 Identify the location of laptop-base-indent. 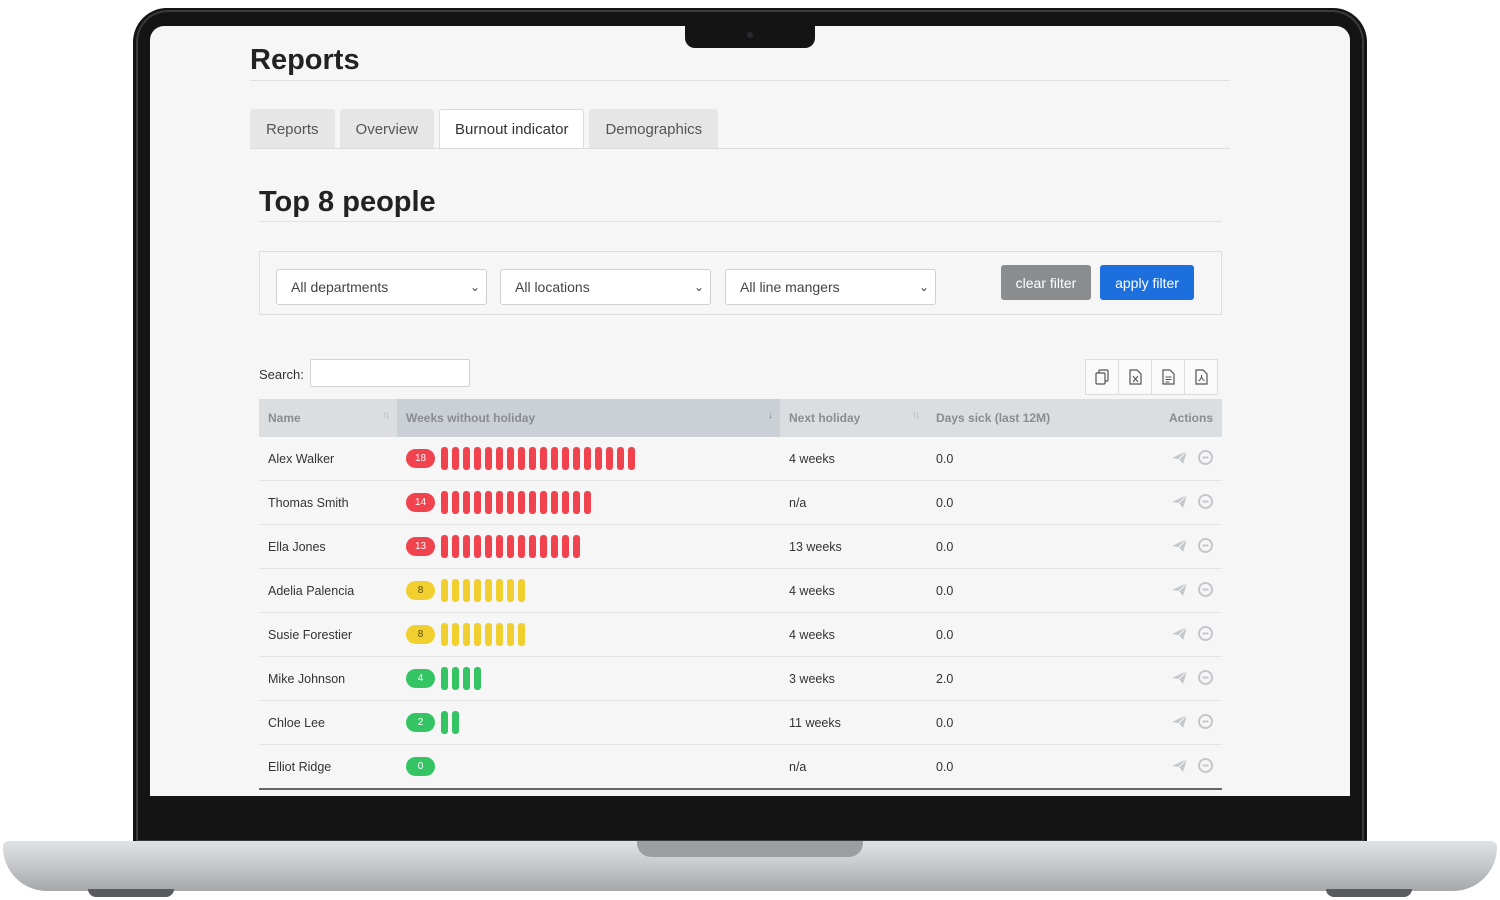
(750, 849).